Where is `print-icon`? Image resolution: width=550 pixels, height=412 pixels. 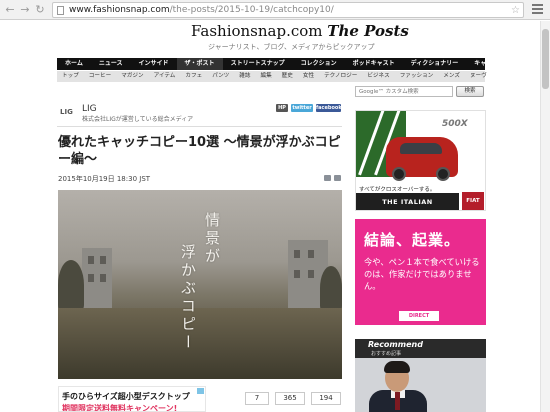
print-icon is located at coordinates (337, 178).